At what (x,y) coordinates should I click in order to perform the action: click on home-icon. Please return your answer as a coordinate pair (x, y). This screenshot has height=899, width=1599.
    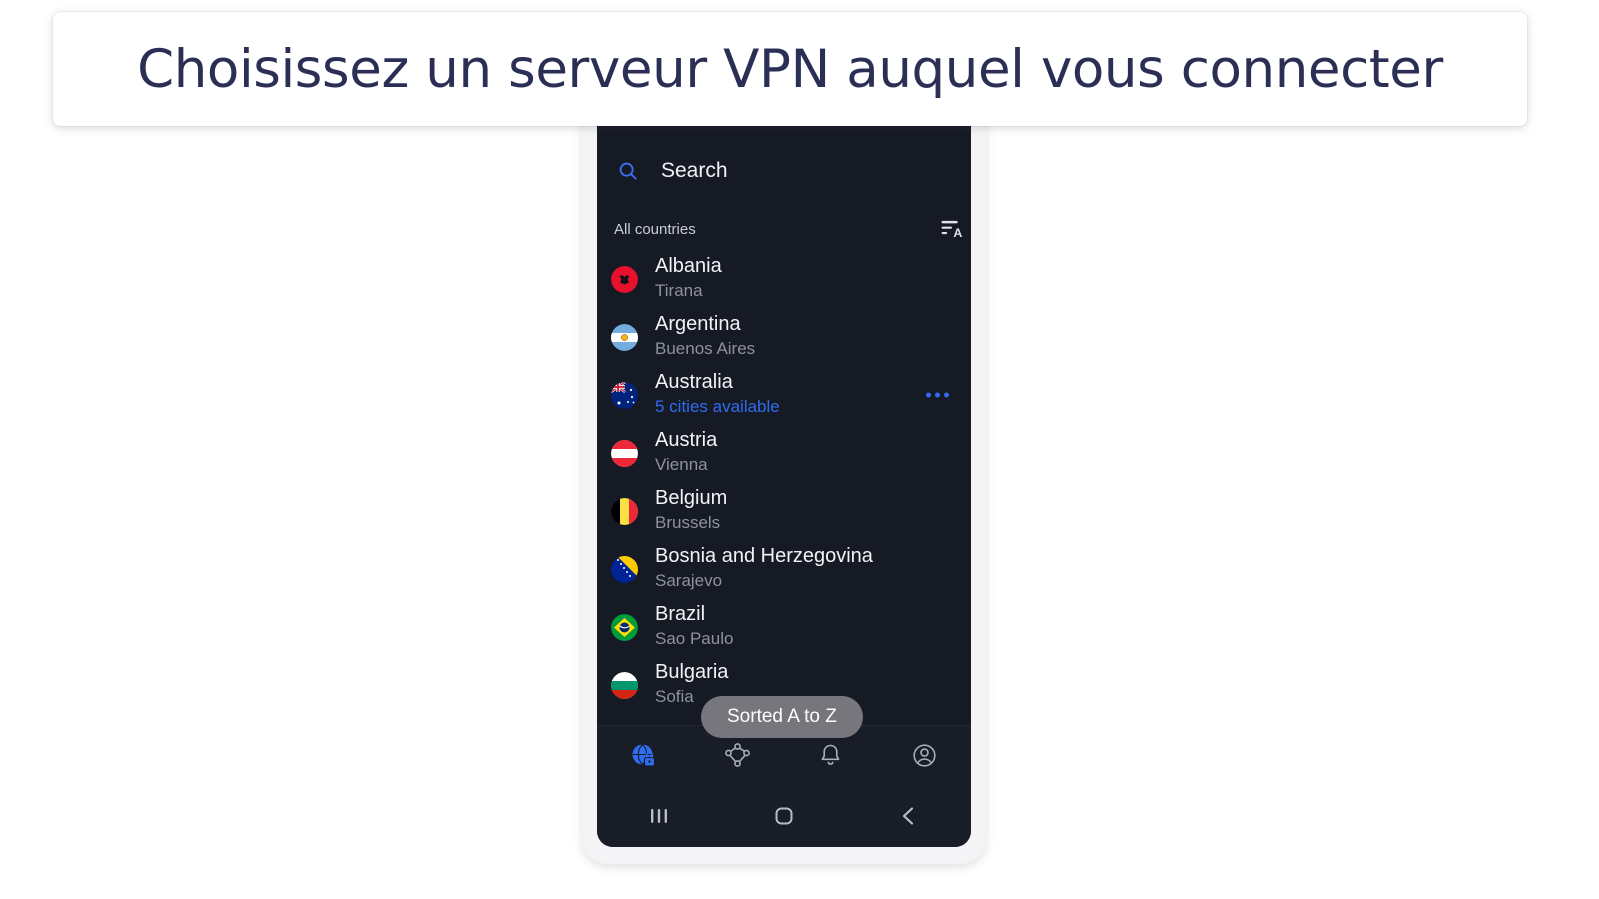
    Looking at the image, I should click on (784, 816).